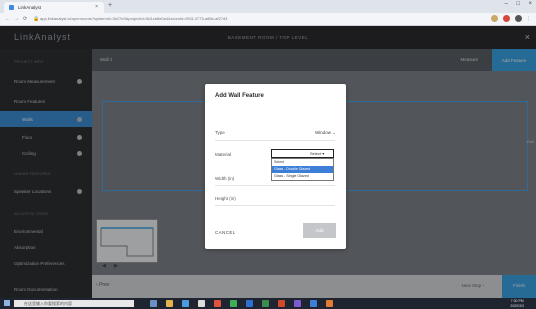 This screenshot has width=536, height=309. I want to click on add-button: Add, so click(319, 230).